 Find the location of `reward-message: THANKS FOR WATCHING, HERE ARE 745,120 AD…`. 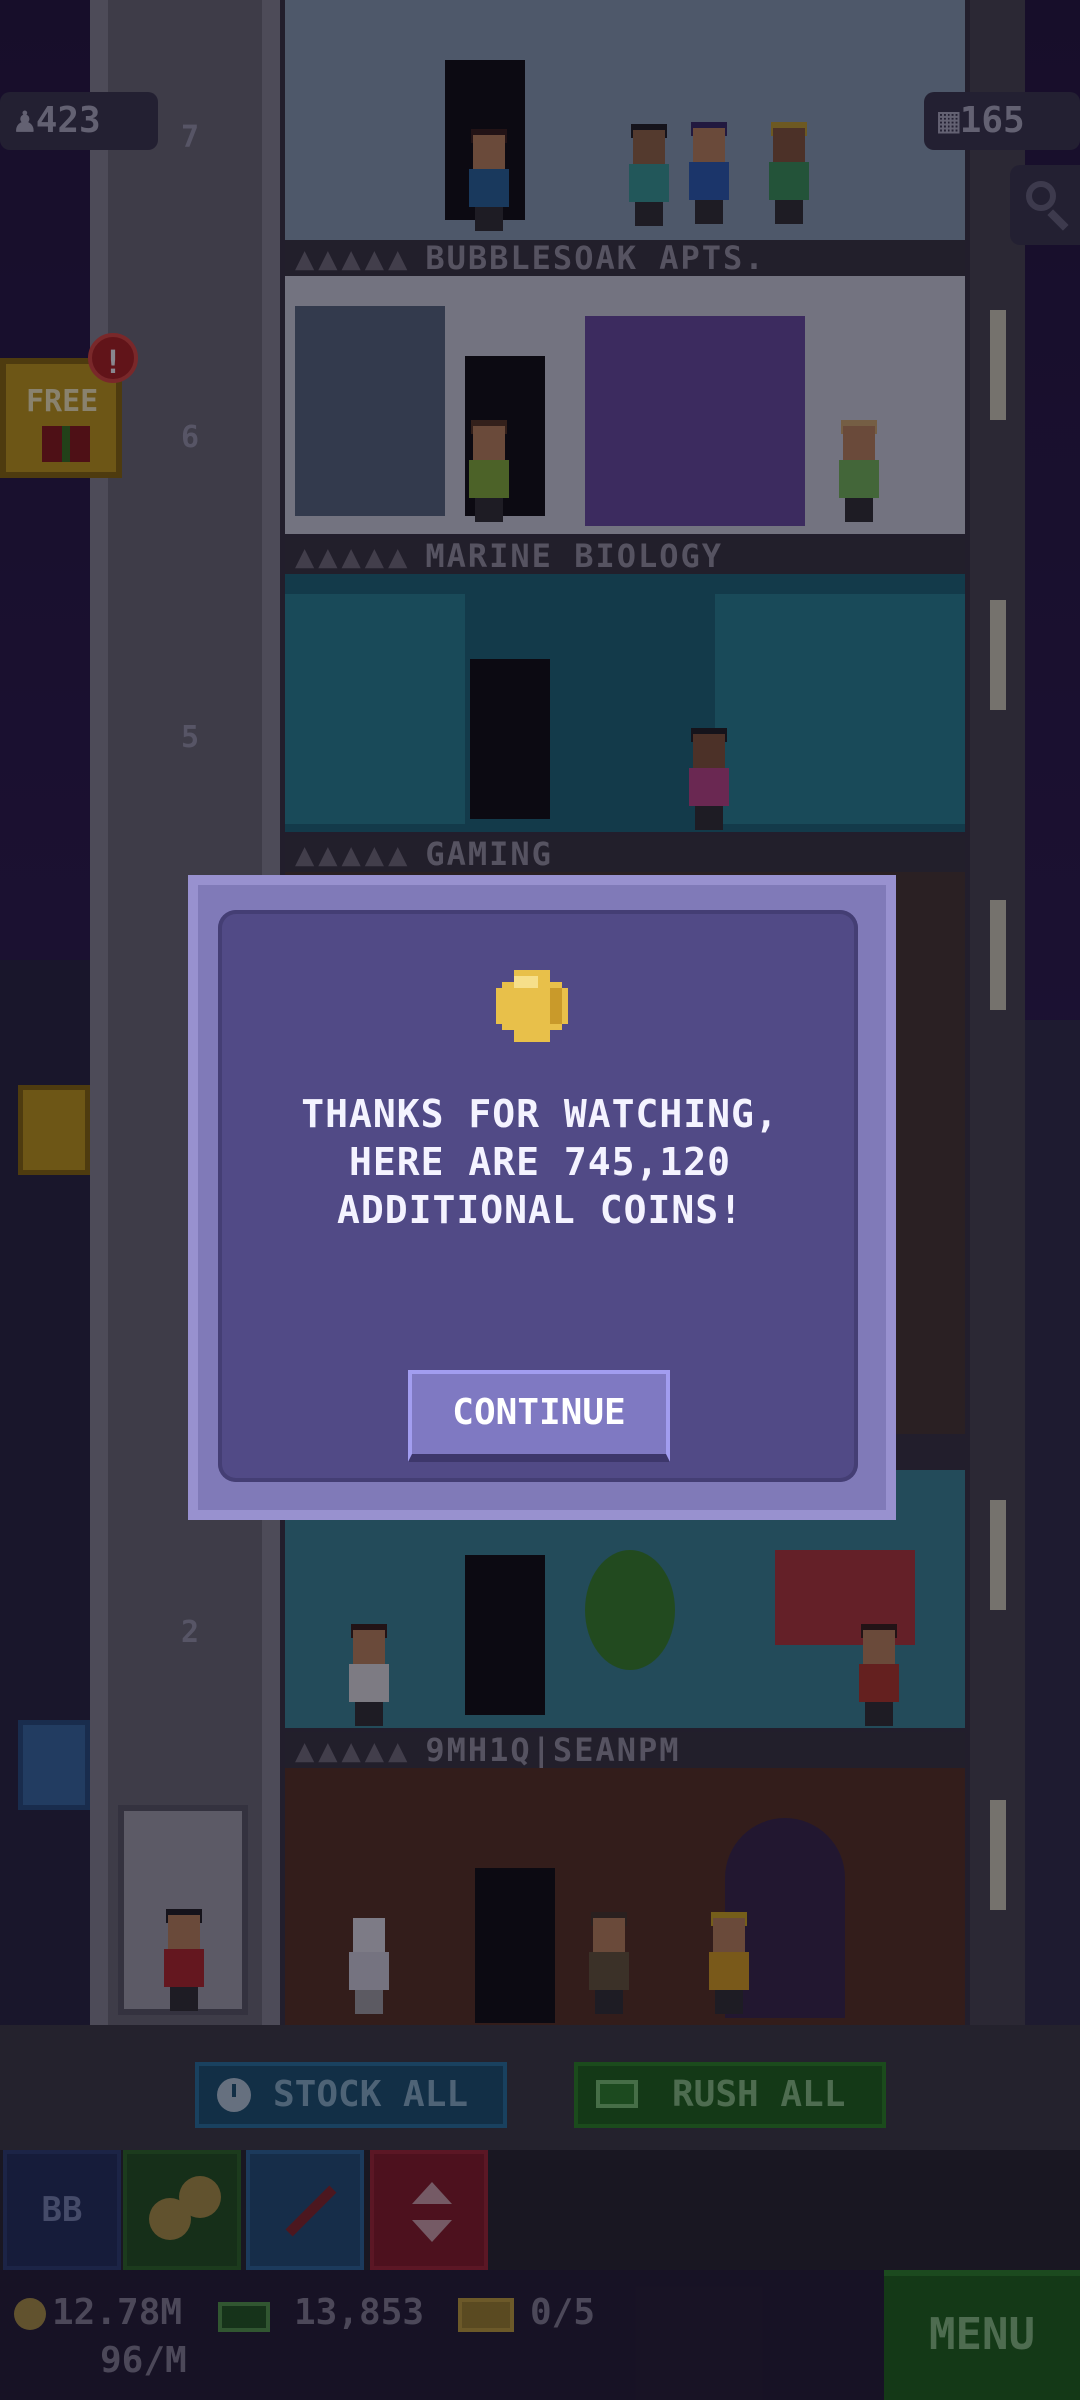

reward-message: THANKS FOR WATCHING, HERE ARE 745,120 AD… is located at coordinates (540, 1162).